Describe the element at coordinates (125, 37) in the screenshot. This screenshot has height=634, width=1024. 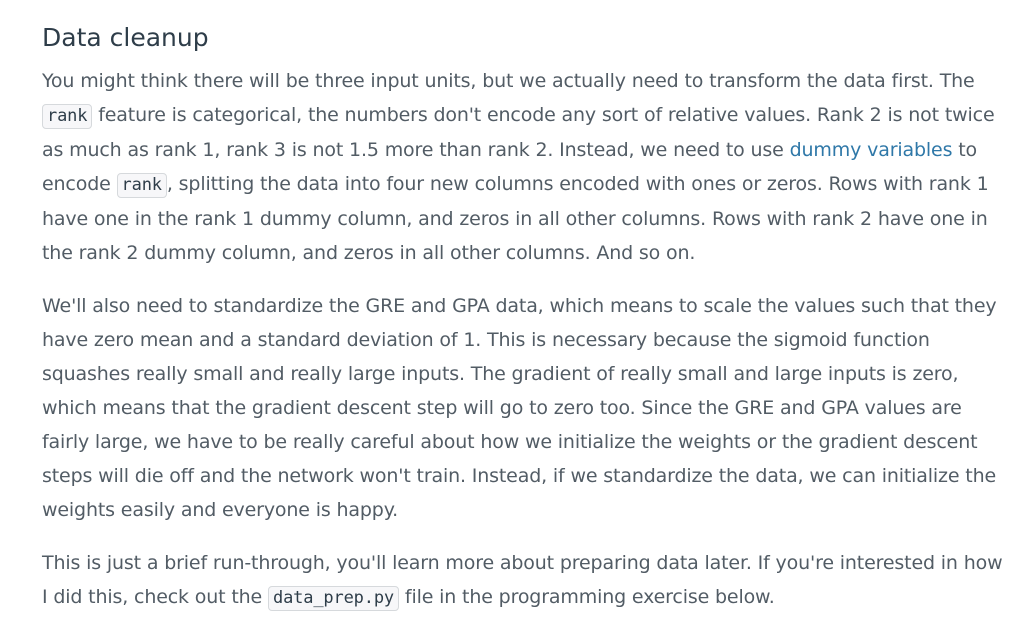
I see `section-heading: Data cleanup` at that location.